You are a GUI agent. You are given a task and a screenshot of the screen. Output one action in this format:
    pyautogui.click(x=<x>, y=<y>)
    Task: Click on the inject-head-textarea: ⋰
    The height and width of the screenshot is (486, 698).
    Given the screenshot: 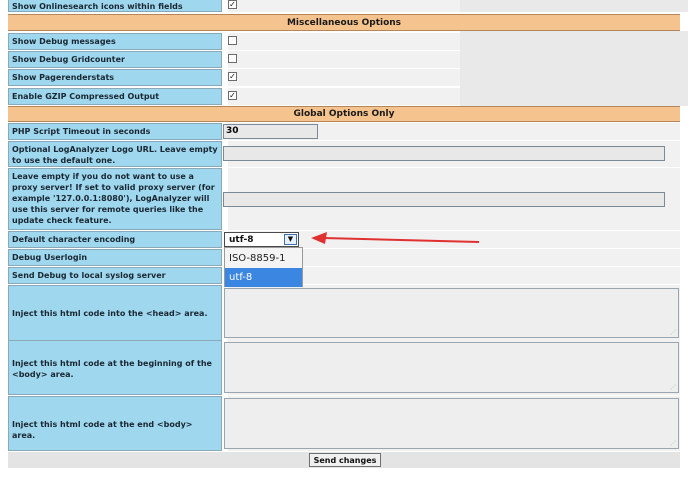 What is the action you would take?
    pyautogui.click(x=451, y=313)
    